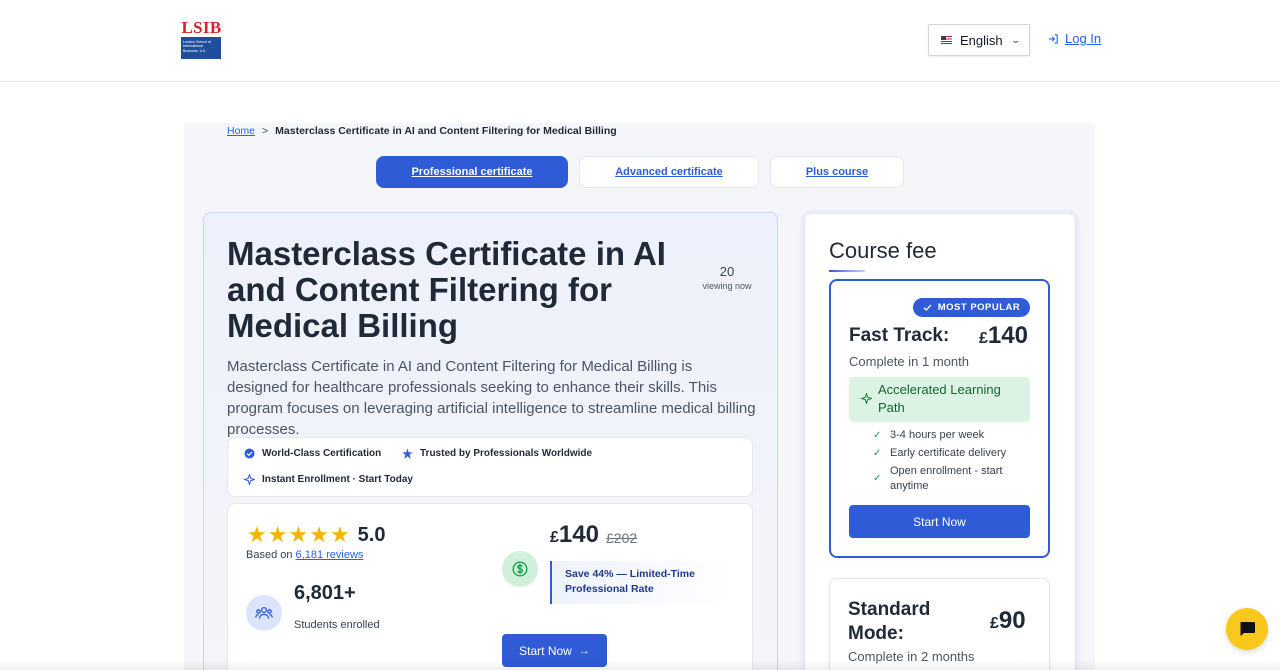  What do you see at coordinates (979, 307) in the screenshot?
I see `most-popular-label: MOST POPULAR` at bounding box center [979, 307].